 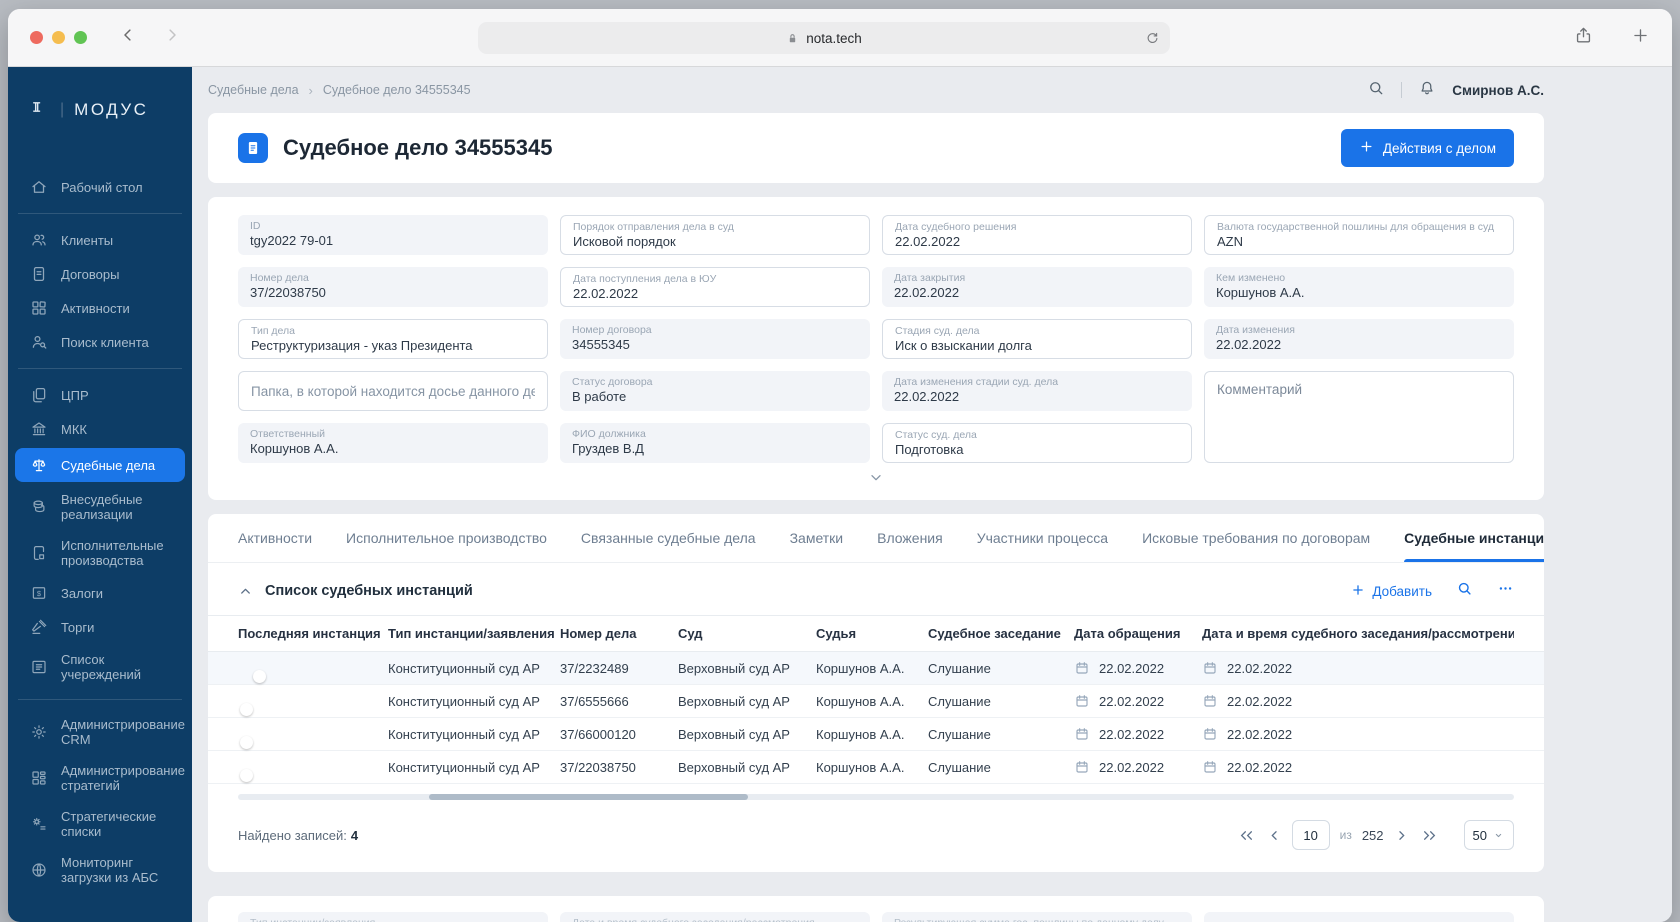 What do you see at coordinates (1246, 835) in the screenshot?
I see `first-page-button` at bounding box center [1246, 835].